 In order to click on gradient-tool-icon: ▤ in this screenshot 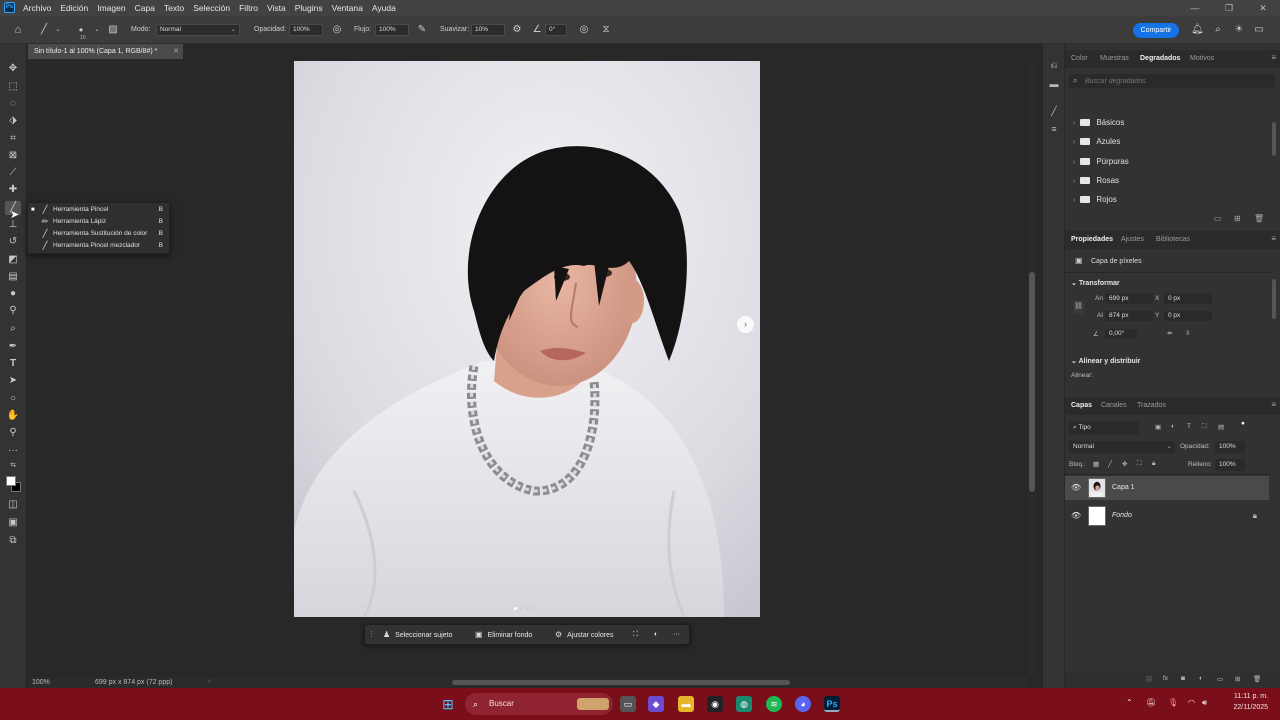, I will do `click(13, 277)`.